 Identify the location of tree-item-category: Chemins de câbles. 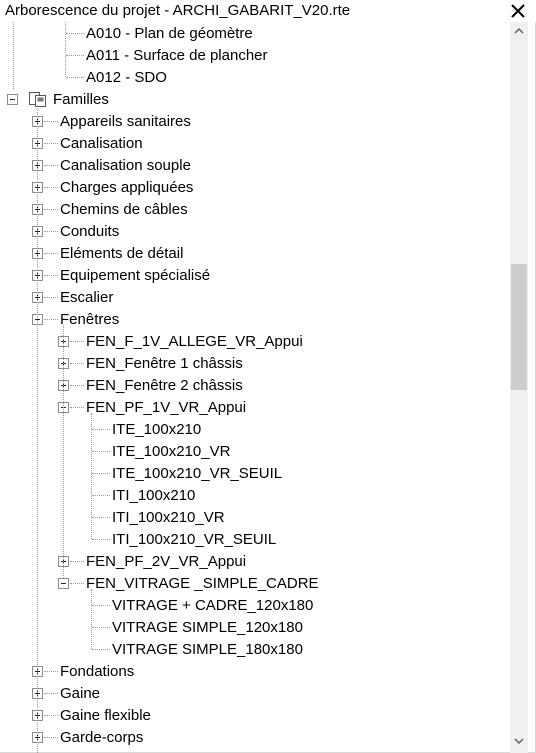
(255, 210).